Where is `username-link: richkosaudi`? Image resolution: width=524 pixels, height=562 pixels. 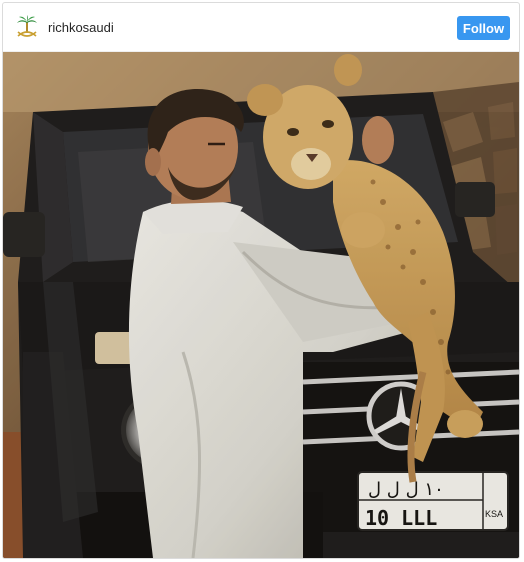 username-link: richkosaudi is located at coordinates (81, 27).